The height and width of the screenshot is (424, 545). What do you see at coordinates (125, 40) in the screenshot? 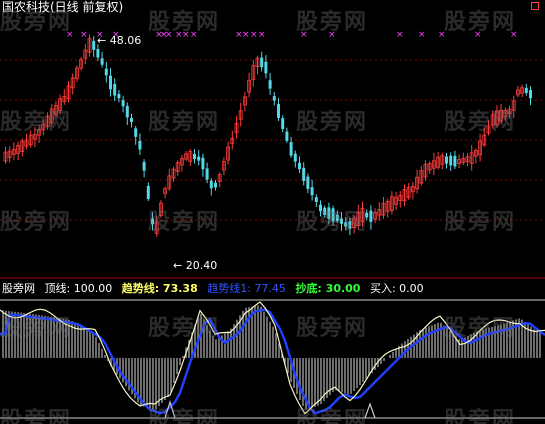
I see `high-price-value: 48.06` at bounding box center [125, 40].